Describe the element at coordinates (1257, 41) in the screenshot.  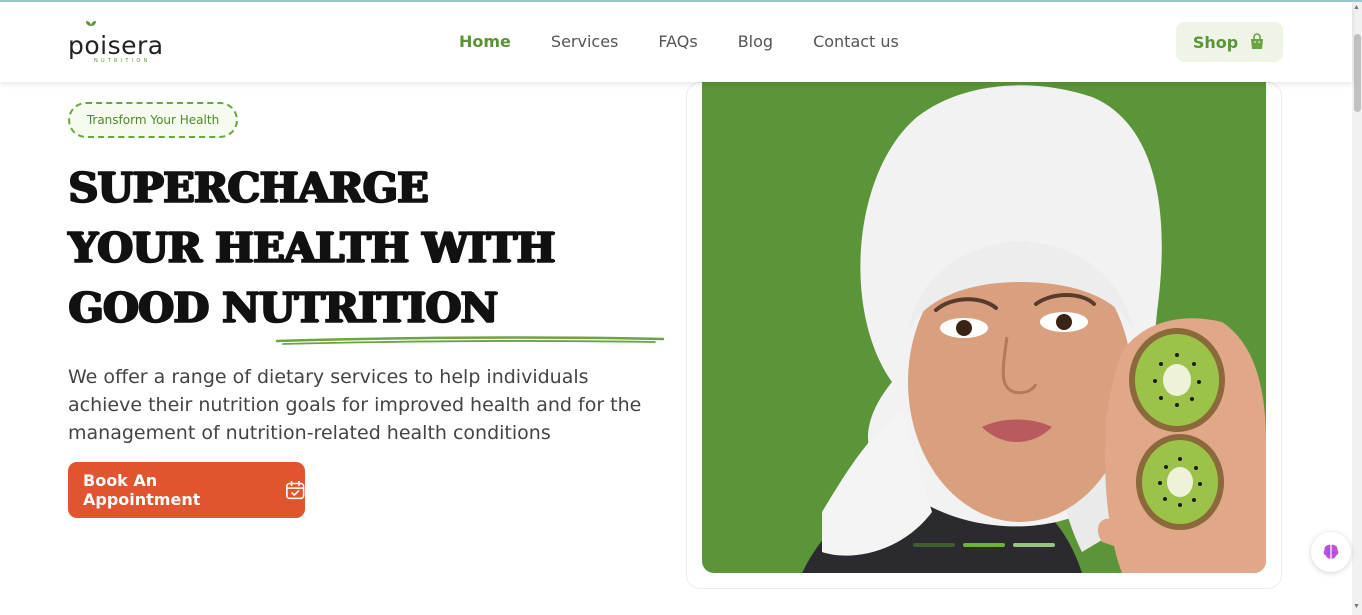
I see `shopping-bag-icon` at that location.